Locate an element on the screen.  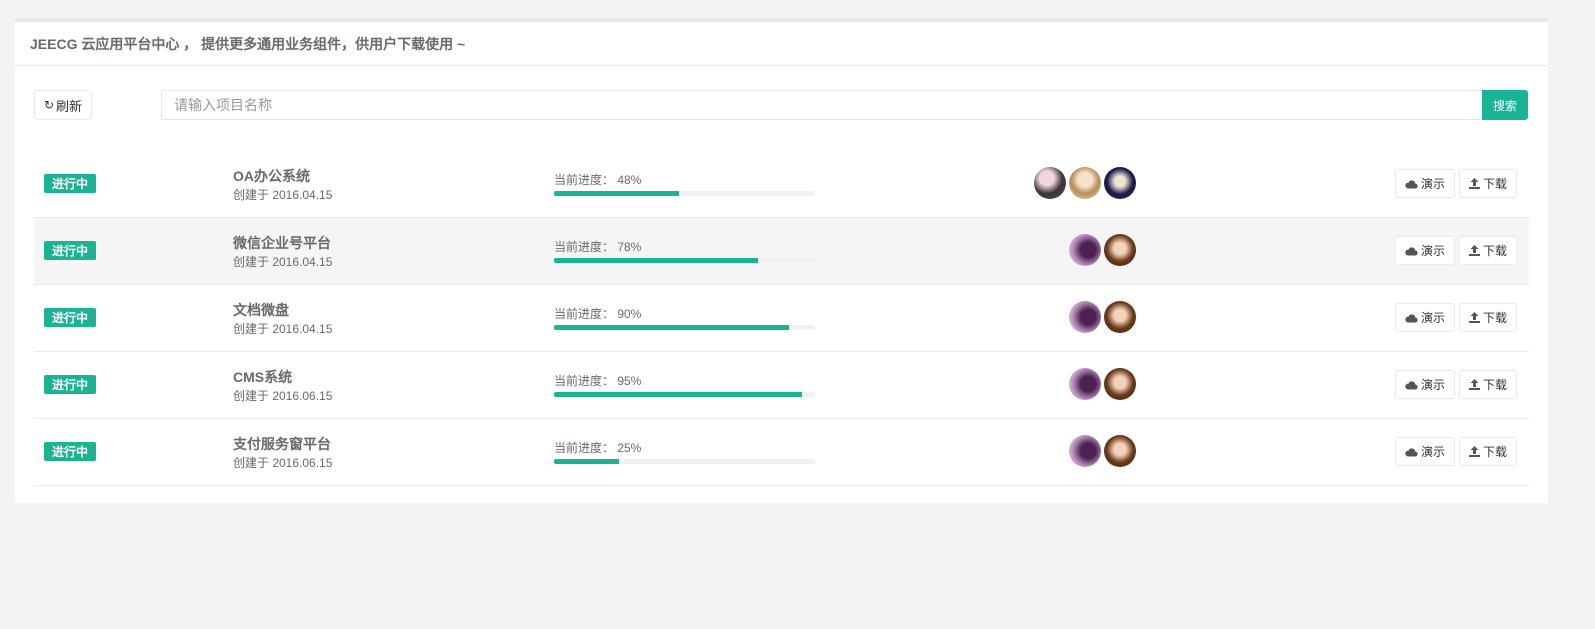
search-input is located at coordinates (822, 105).